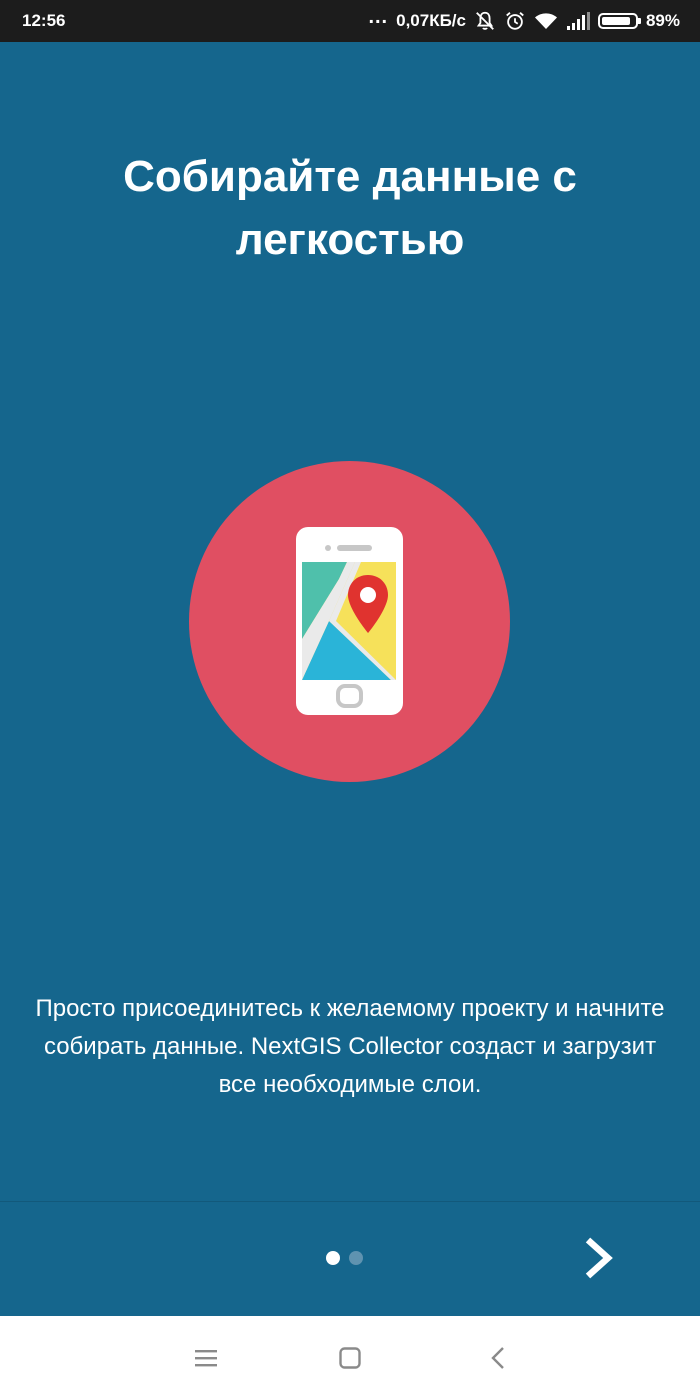 The height and width of the screenshot is (1400, 700). What do you see at coordinates (333, 1258) in the screenshot?
I see `page-dot-active` at bounding box center [333, 1258].